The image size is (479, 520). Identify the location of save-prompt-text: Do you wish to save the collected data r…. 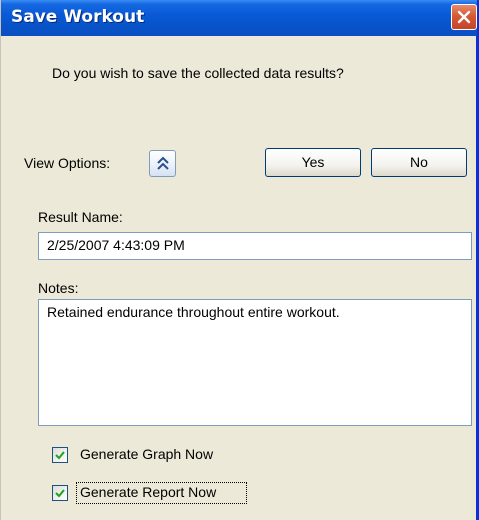
(198, 73).